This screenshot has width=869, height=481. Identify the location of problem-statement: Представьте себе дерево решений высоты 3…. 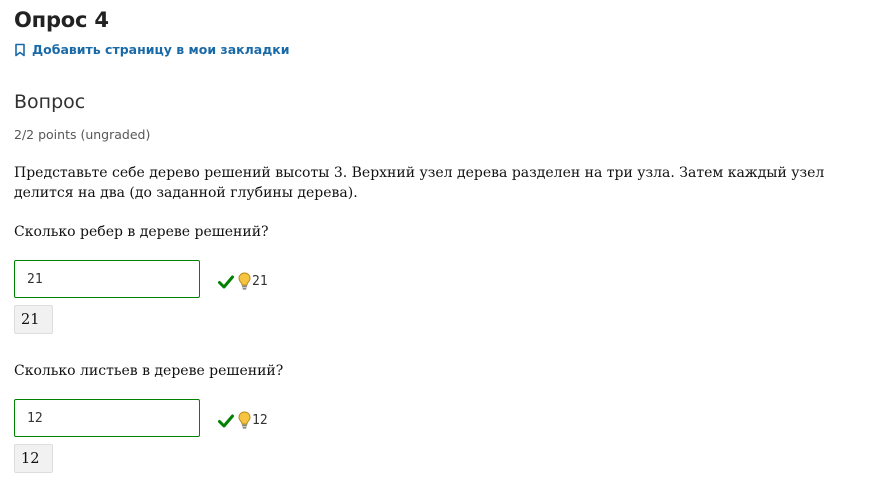
(419, 183).